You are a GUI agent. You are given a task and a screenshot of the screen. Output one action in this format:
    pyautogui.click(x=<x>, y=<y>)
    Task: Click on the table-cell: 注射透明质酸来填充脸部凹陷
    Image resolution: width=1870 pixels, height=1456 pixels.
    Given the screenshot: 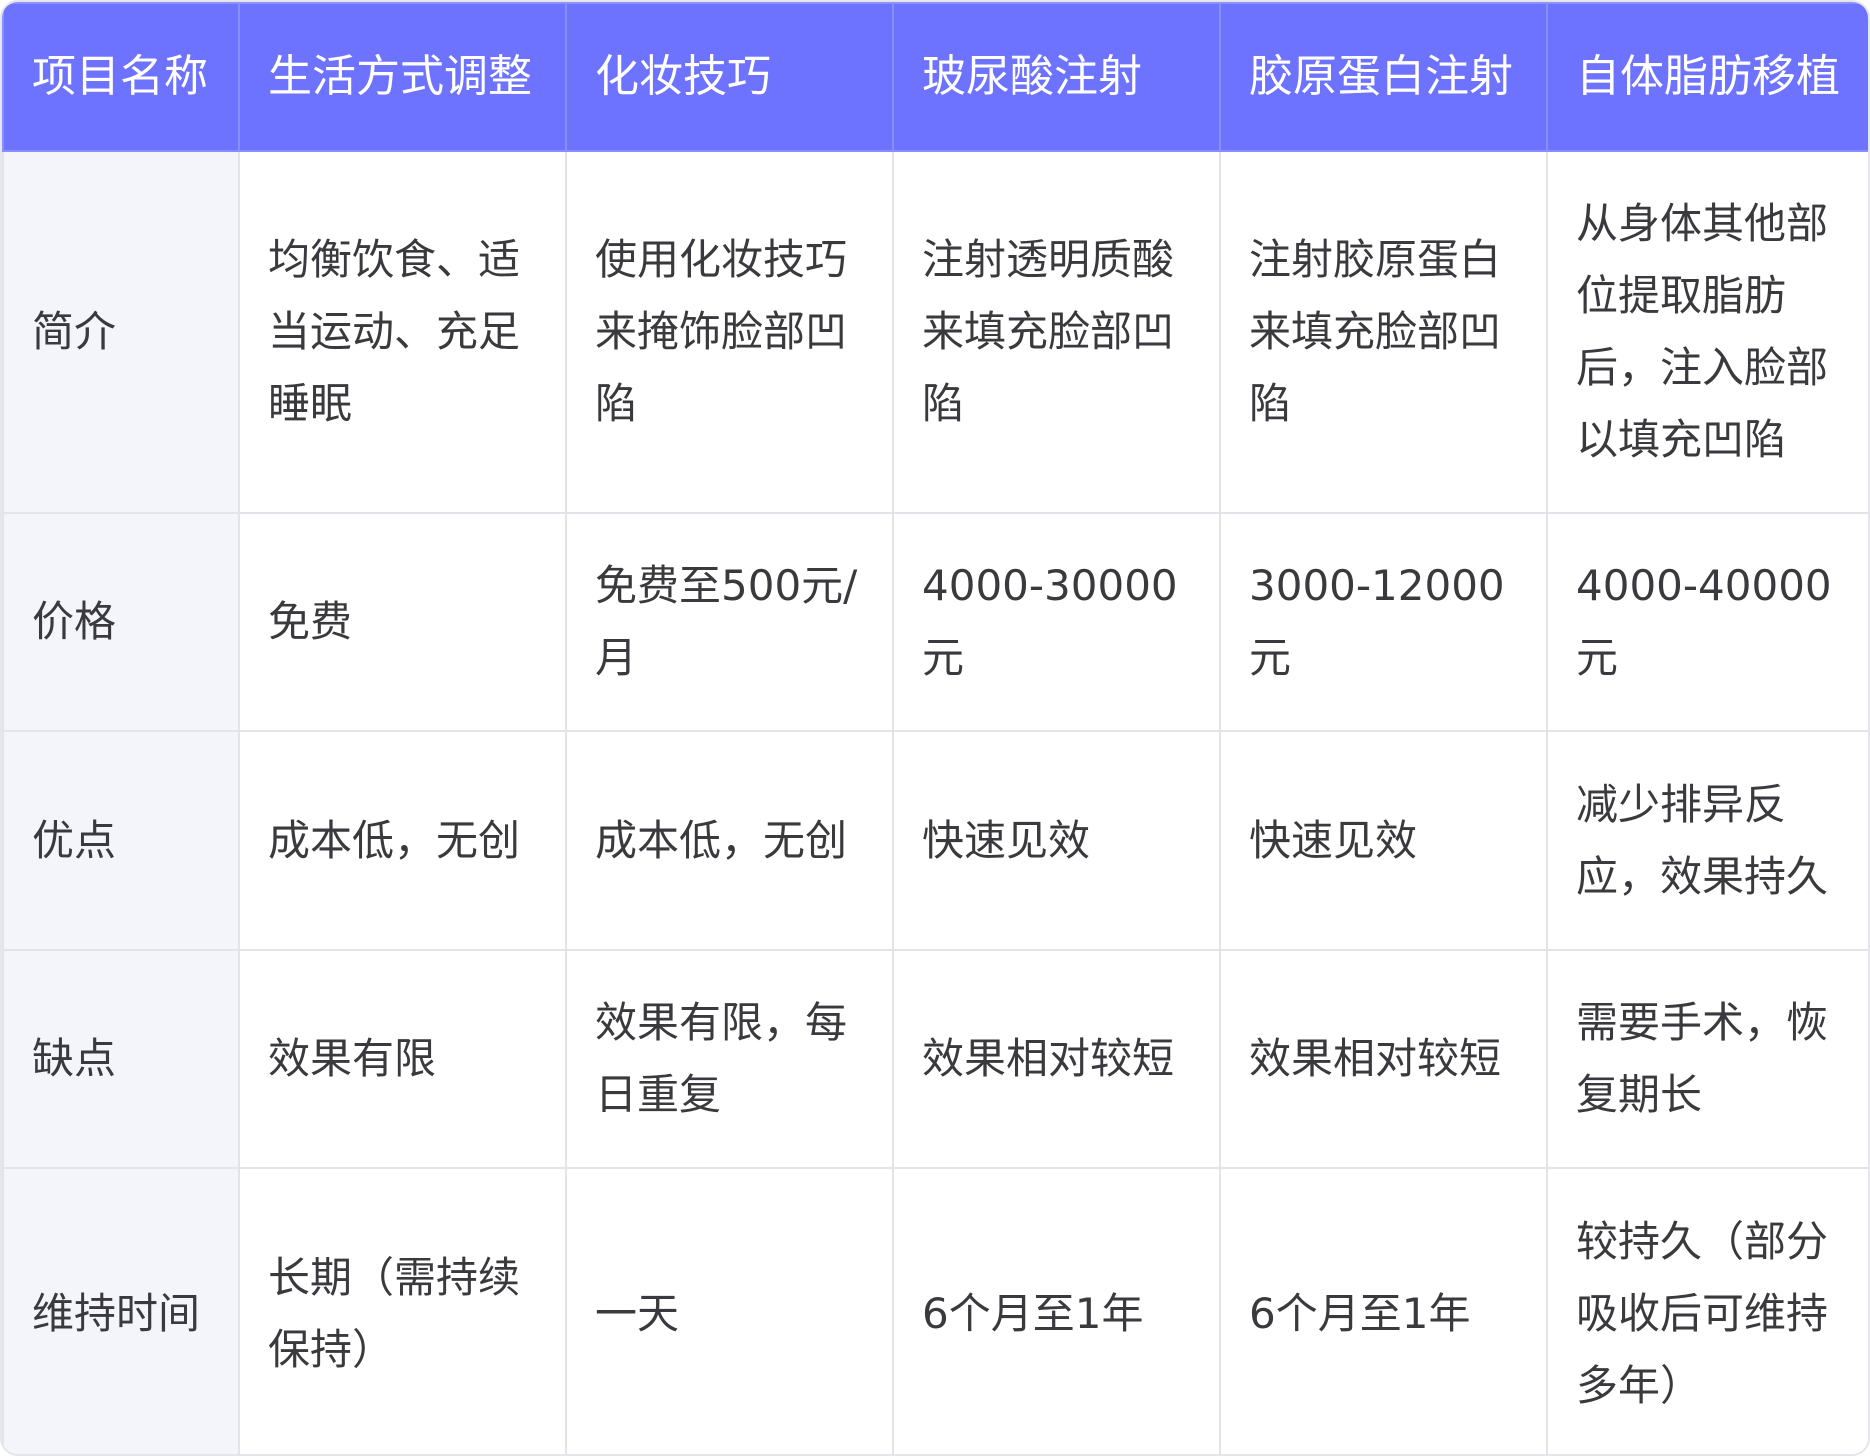 What is the action you would take?
    pyautogui.click(x=1056, y=332)
    